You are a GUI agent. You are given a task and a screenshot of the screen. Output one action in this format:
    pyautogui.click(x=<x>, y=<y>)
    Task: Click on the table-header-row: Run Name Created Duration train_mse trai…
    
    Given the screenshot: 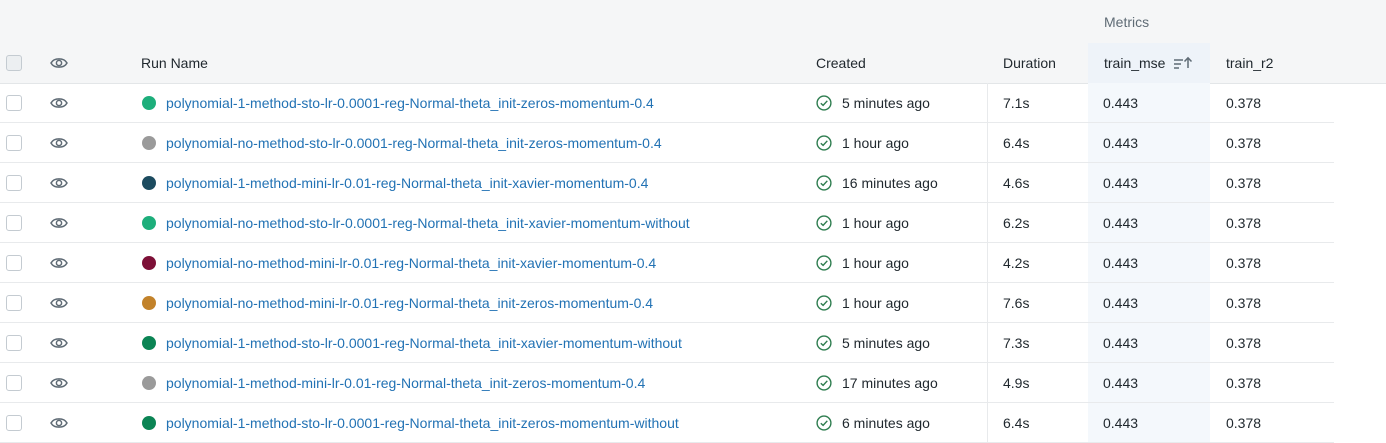 What is the action you would take?
    pyautogui.click(x=693, y=63)
    